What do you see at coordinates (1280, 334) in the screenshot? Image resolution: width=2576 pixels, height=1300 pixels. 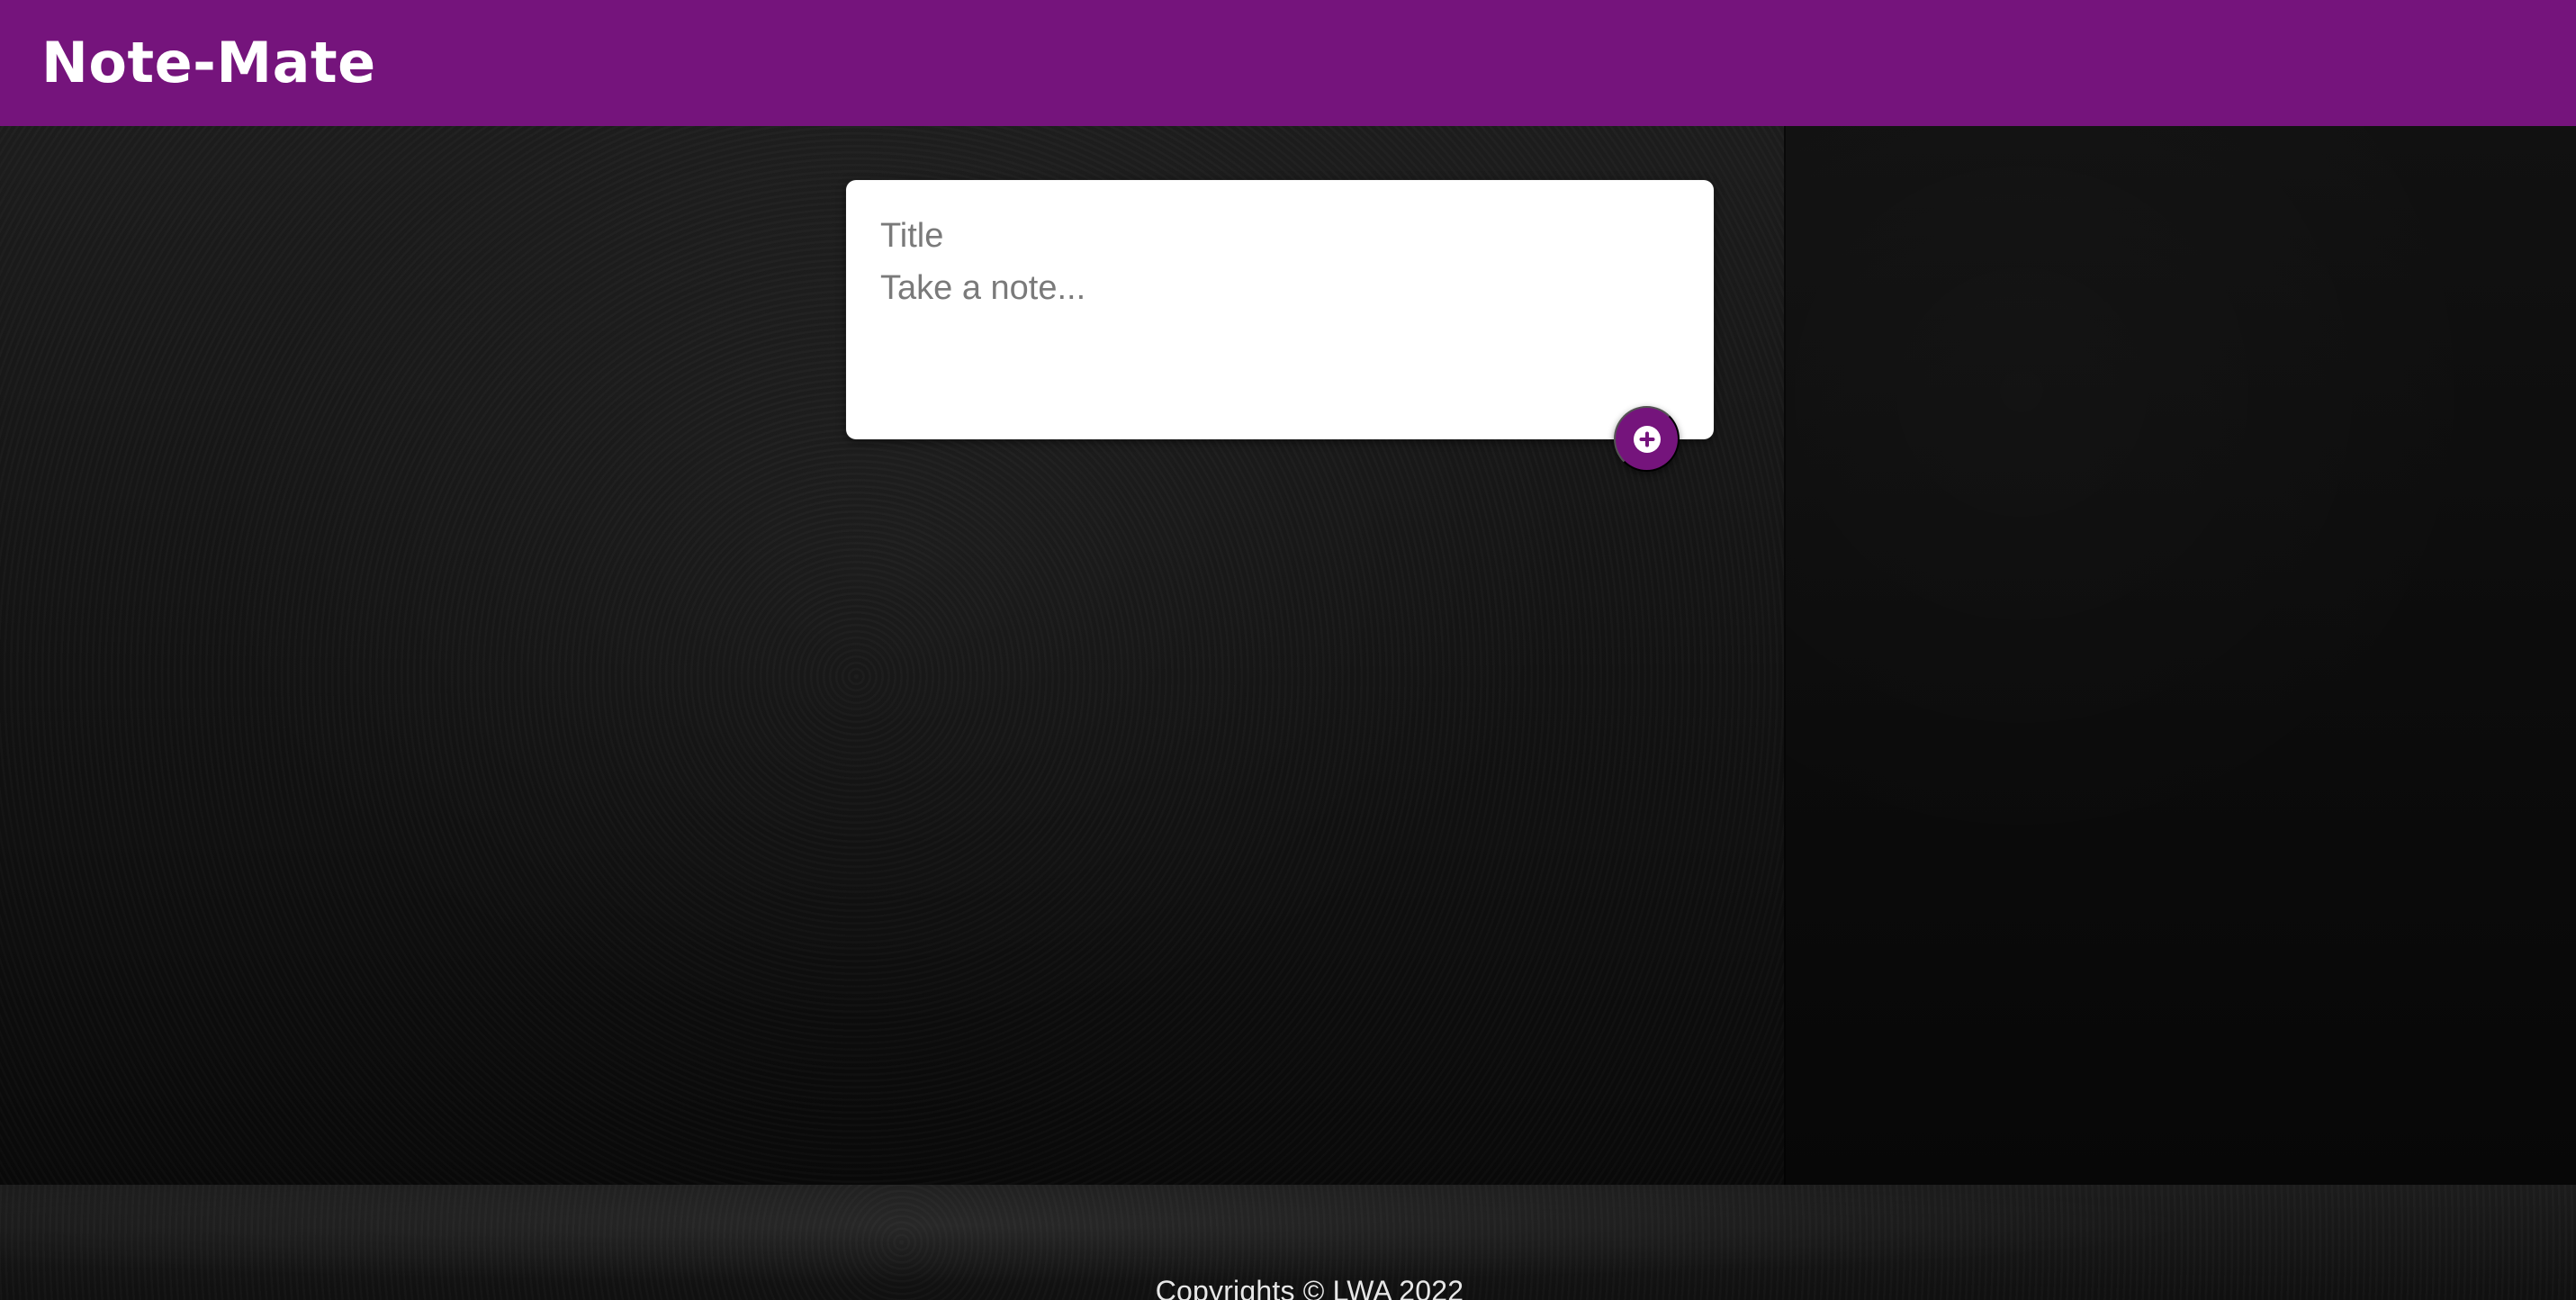 I see `note-content-textarea` at bounding box center [1280, 334].